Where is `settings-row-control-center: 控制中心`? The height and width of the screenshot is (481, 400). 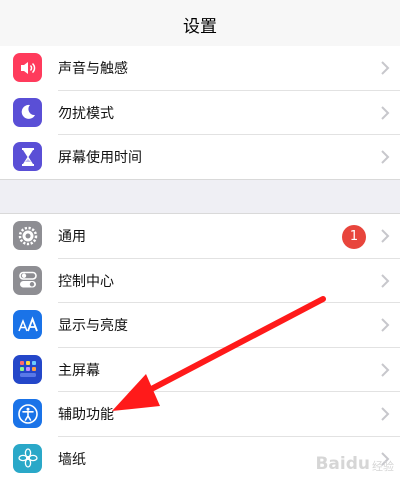
settings-row-control-center: 控制中心 is located at coordinates (200, 281).